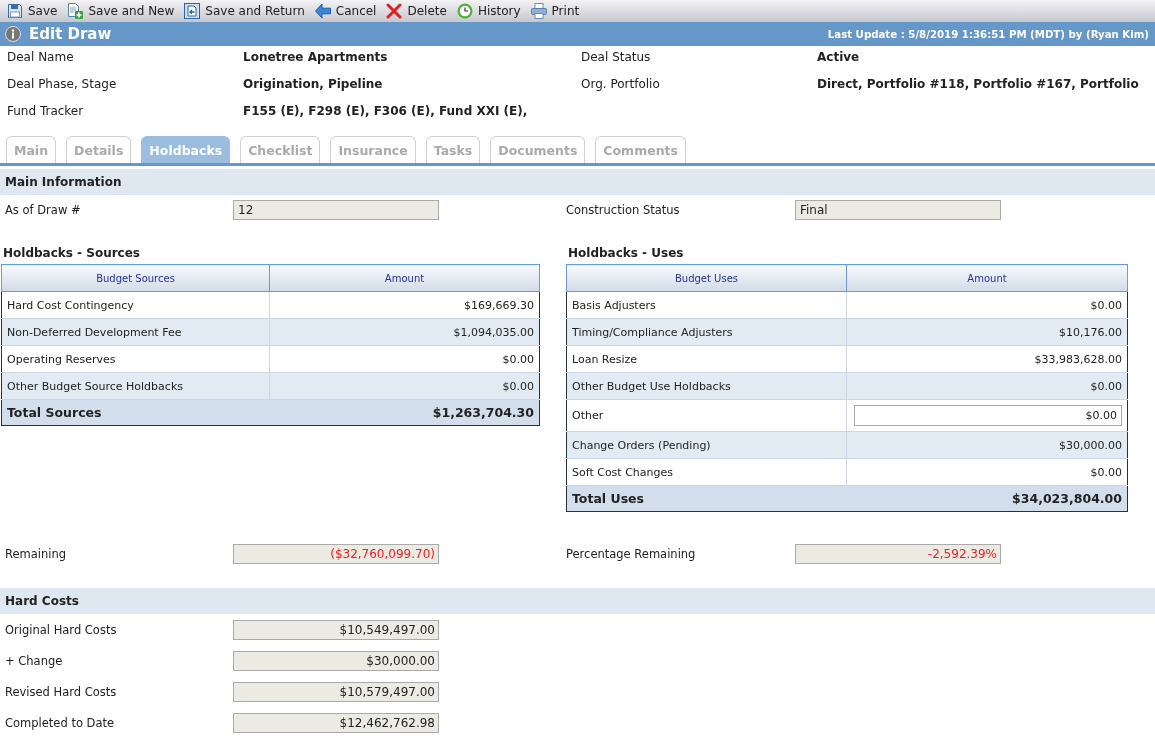 The width and height of the screenshot is (1155, 746). I want to click on print-button: Print, so click(555, 11).